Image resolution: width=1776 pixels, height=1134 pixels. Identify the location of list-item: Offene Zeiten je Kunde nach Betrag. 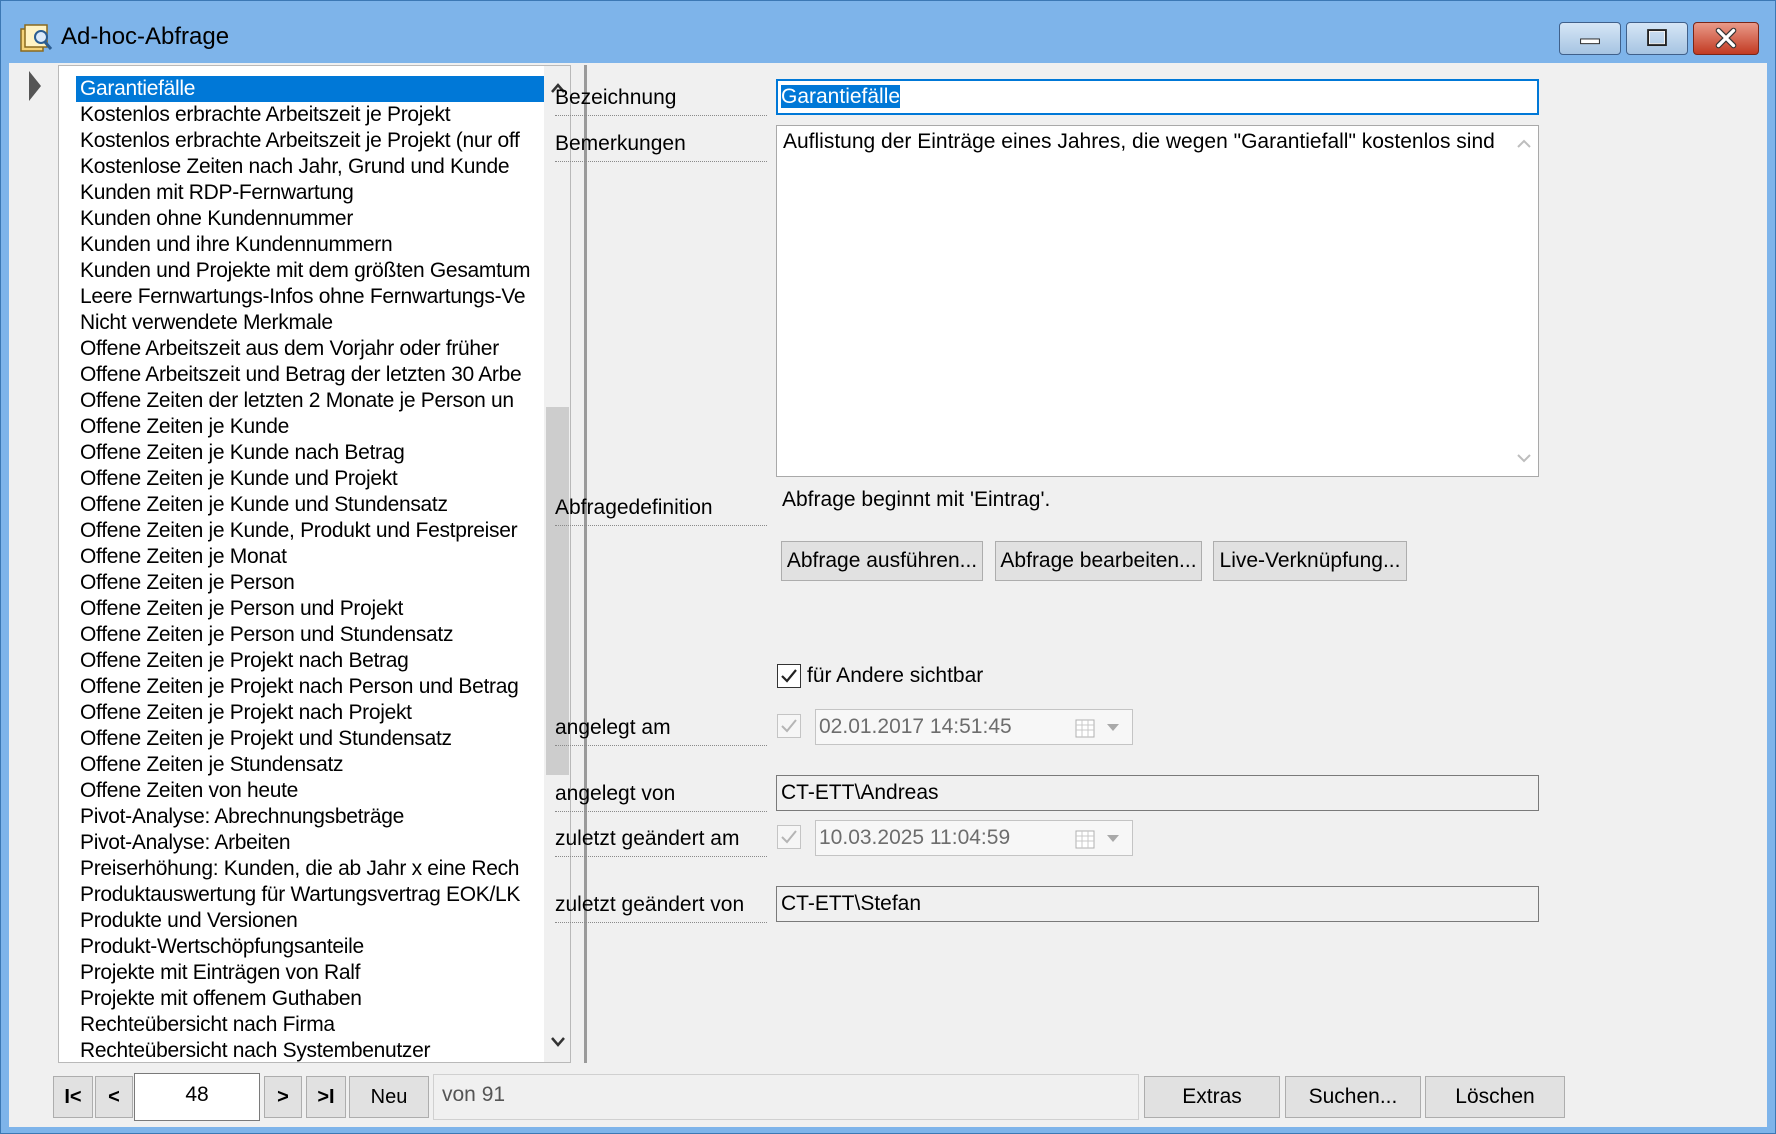
(310, 453).